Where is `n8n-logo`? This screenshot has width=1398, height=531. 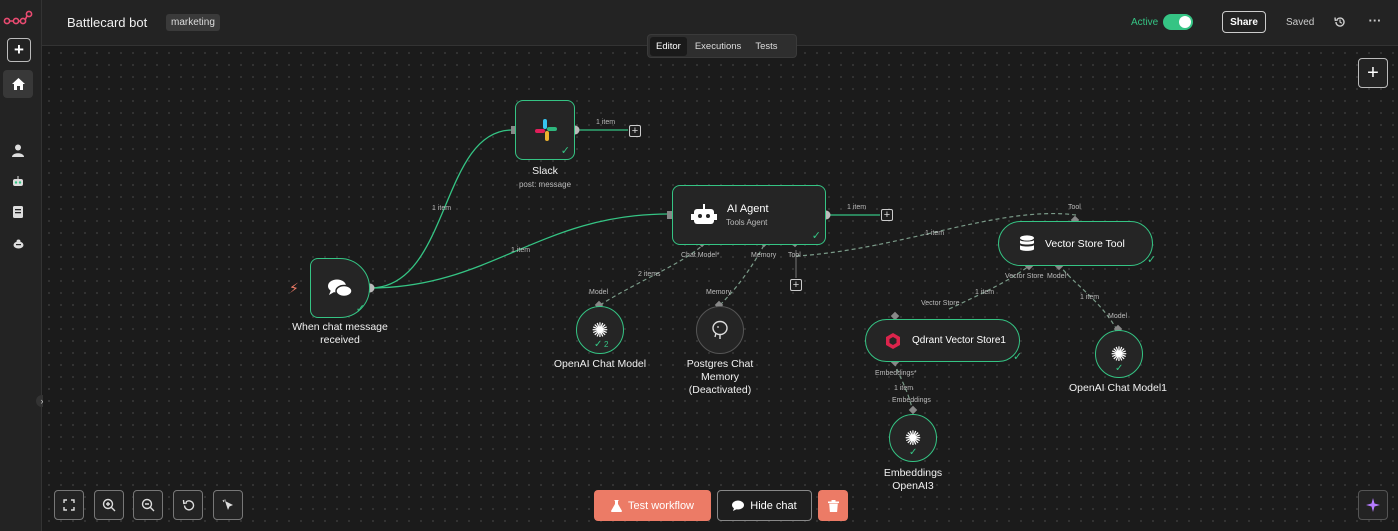 n8n-logo is located at coordinates (18, 19).